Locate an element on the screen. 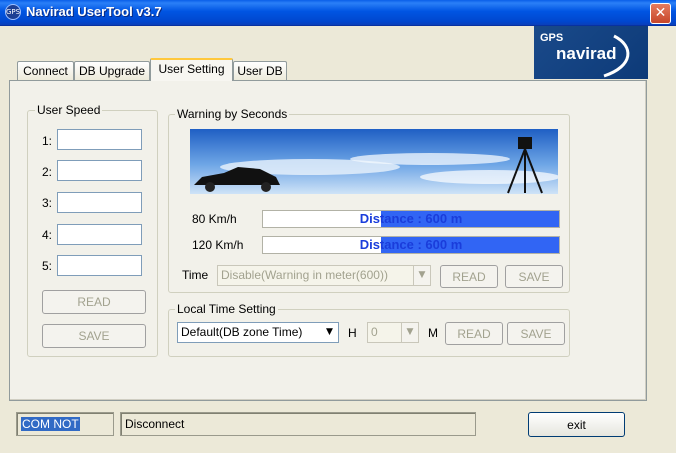 Image resolution: width=676 pixels, height=453 pixels. speed-label-4: 4: is located at coordinates (47, 235).